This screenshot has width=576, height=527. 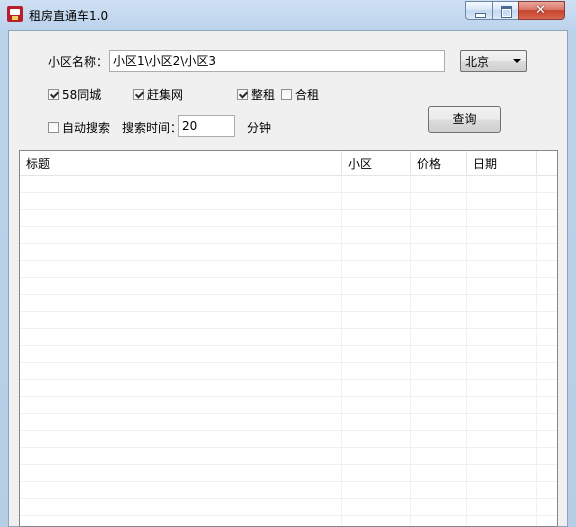 I want to click on shared-rent-label: 合租, so click(x=307, y=95).